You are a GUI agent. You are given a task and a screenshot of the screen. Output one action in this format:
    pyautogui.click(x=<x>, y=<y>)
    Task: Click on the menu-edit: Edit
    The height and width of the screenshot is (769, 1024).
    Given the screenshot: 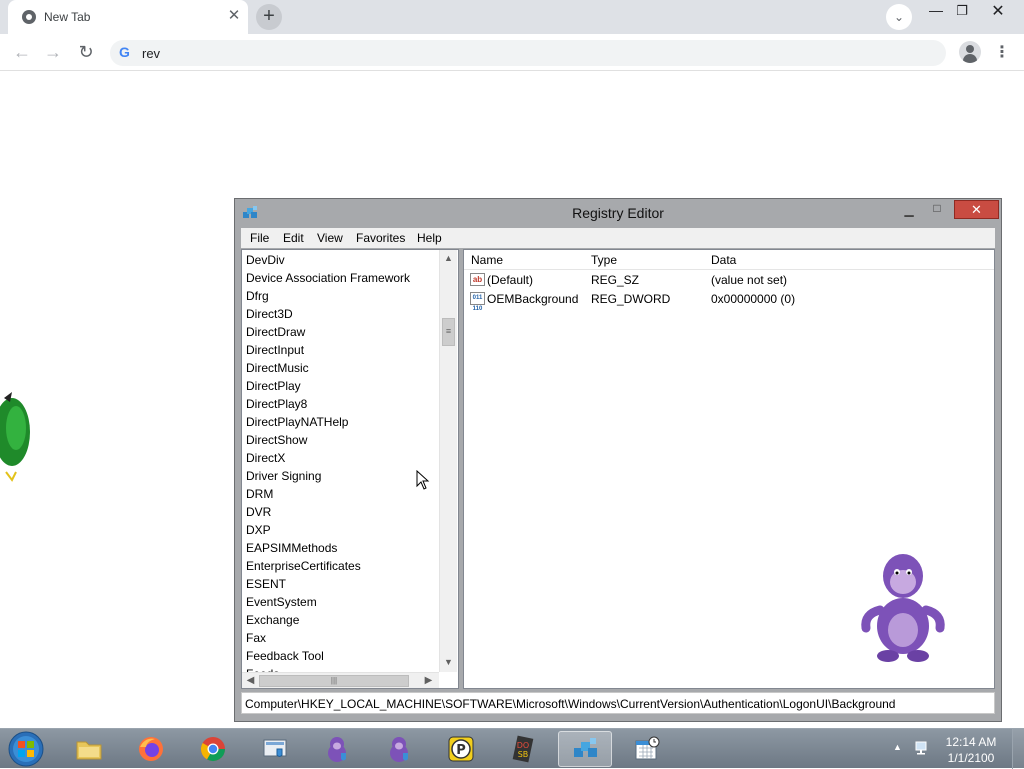 What is the action you would take?
    pyautogui.click(x=293, y=238)
    